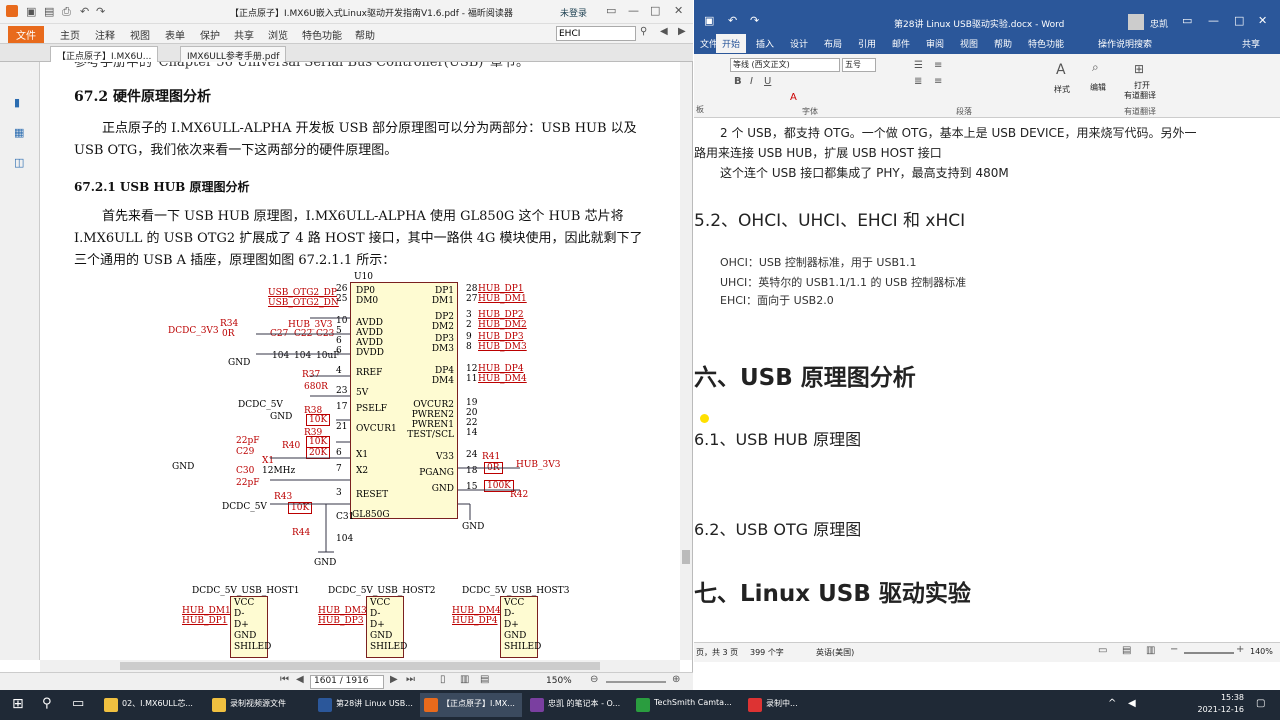 This screenshot has width=1280, height=720. Describe the element at coordinates (717, 652) in the screenshot. I see `page-count: 页，共 3 页` at that location.